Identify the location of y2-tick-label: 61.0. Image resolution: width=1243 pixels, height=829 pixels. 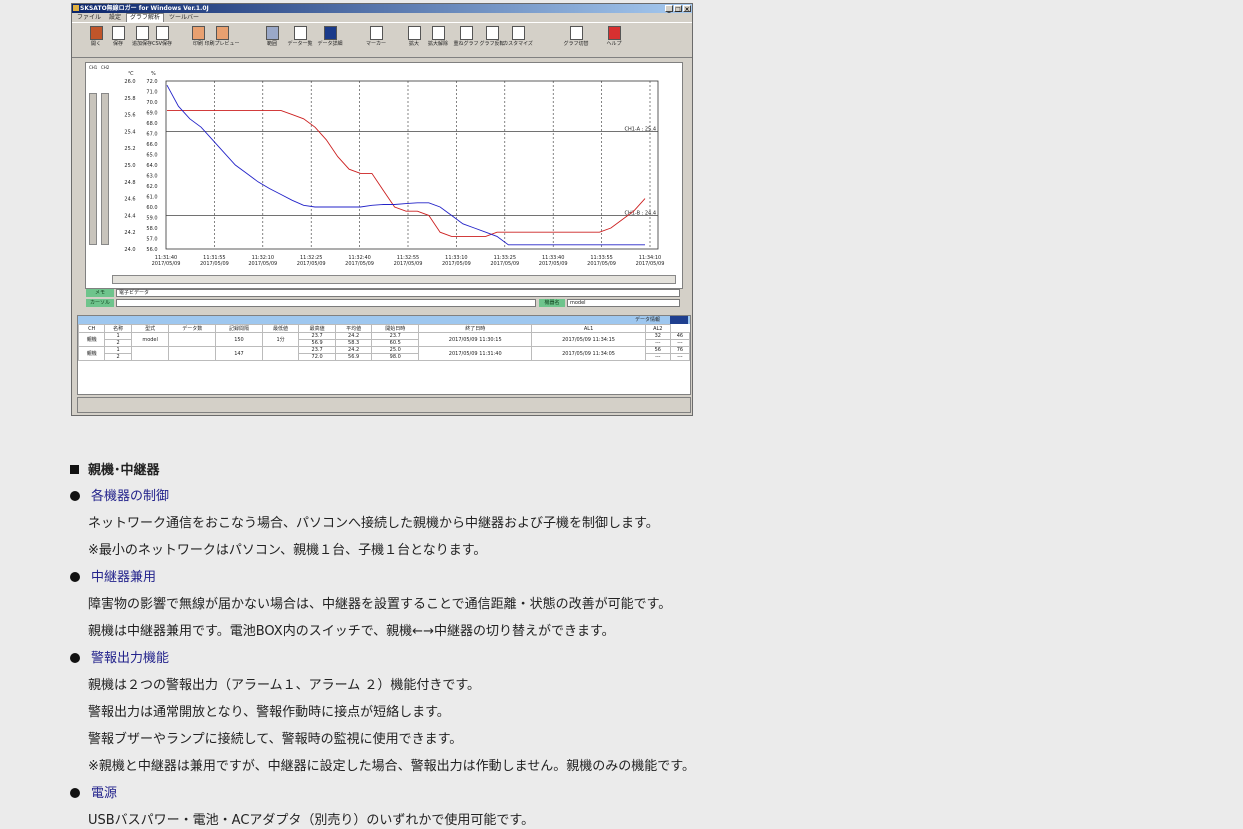
(151, 198).